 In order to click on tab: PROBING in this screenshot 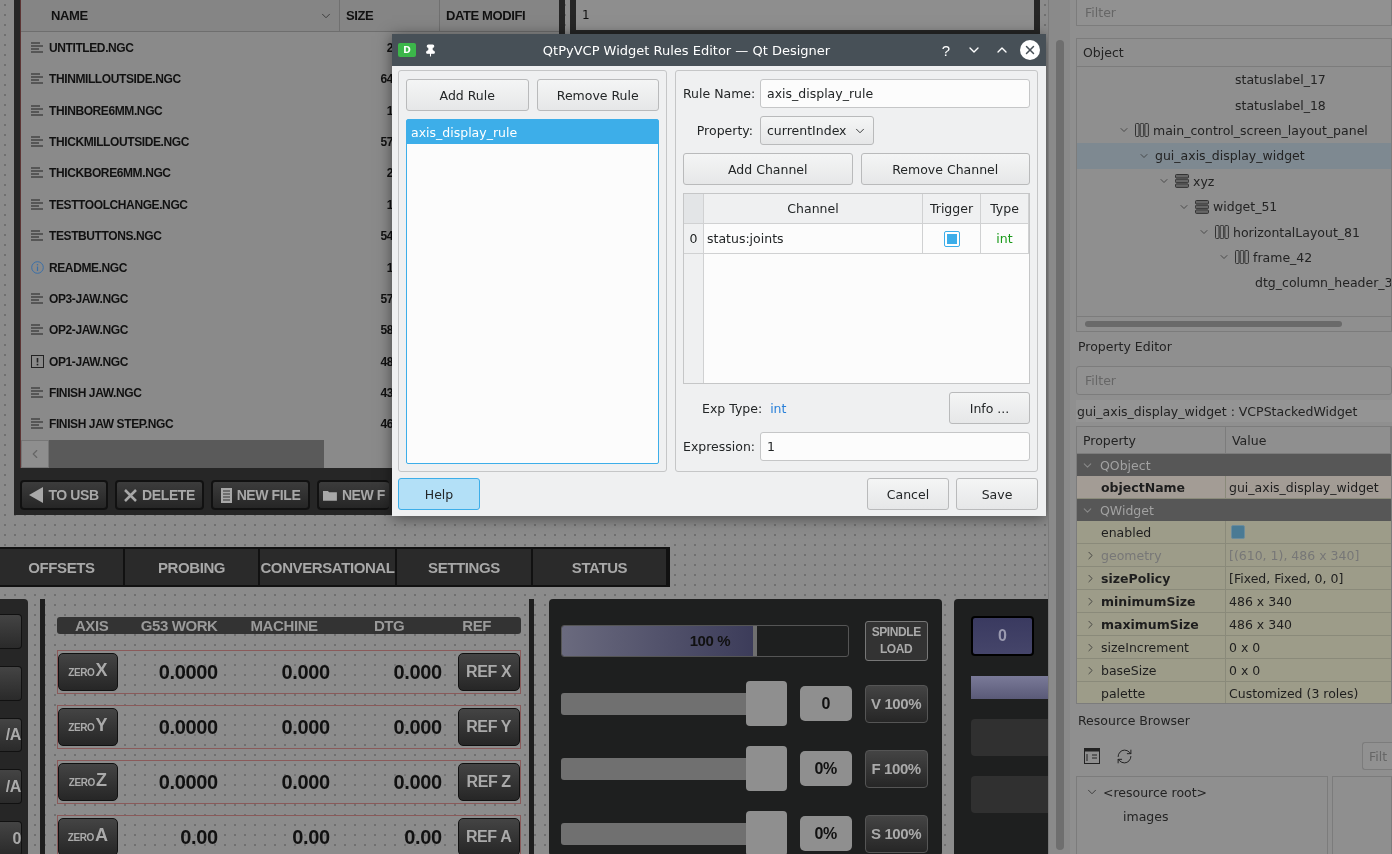, I will do `click(192, 567)`.